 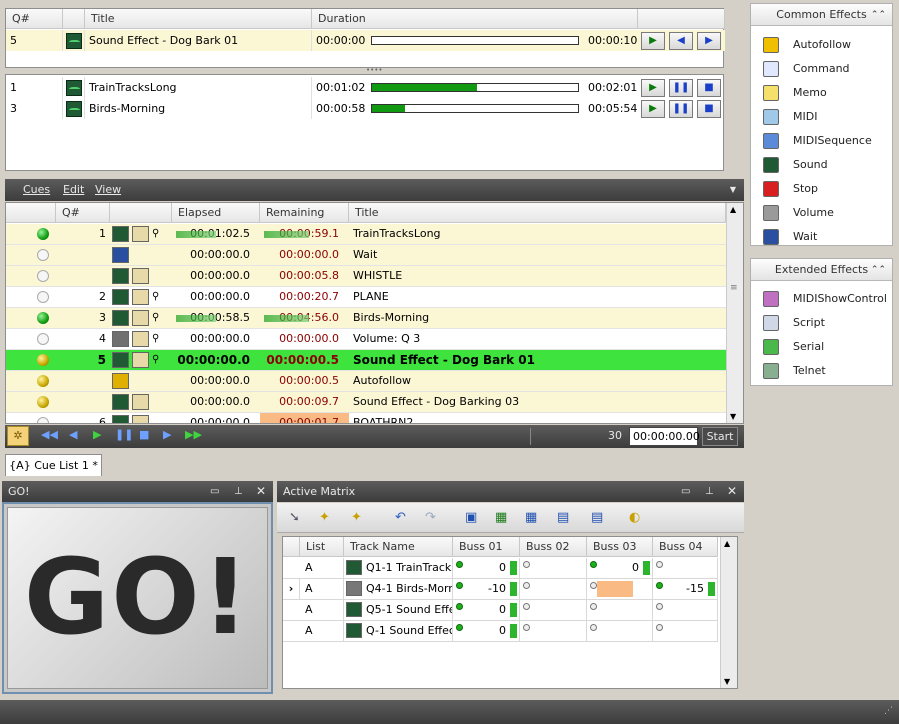 What do you see at coordinates (366, 297) in the screenshot?
I see `cue-row: 2 ⚲ 00:00:00.0 00:00:20.7 PLANE` at bounding box center [366, 297].